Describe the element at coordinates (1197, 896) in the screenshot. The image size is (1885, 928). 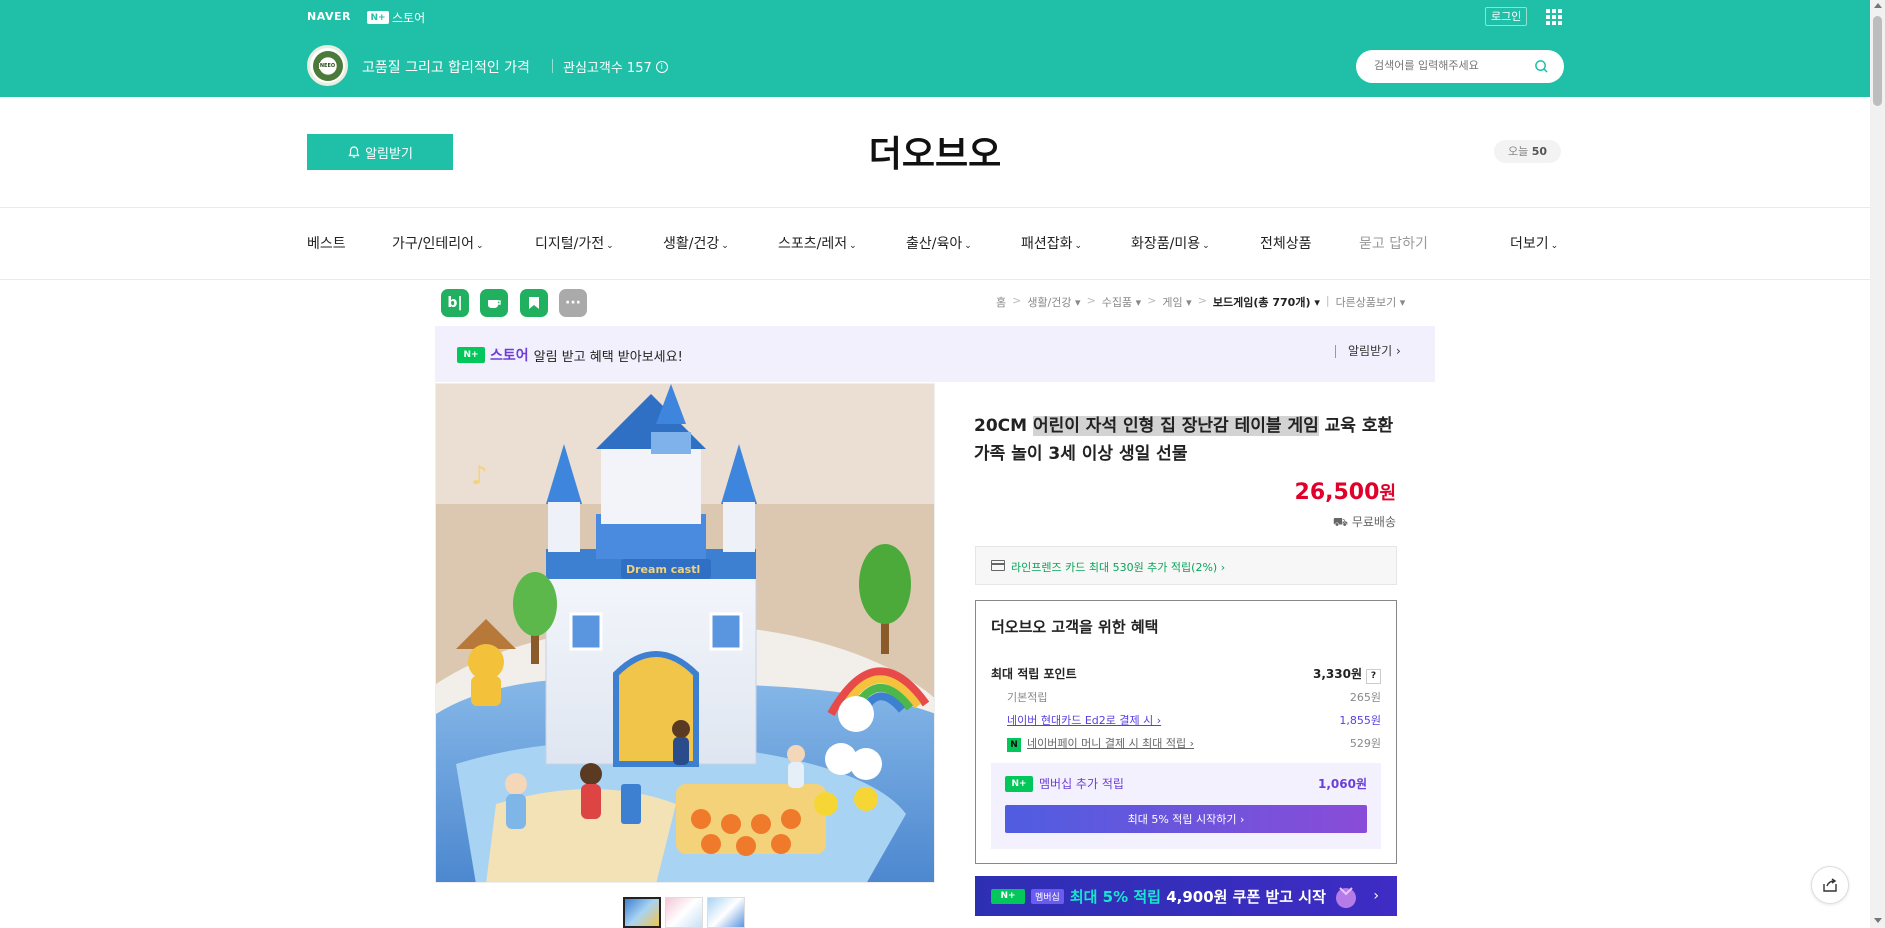
I see `banner-text: 최대 5% 적립 4,900원 쿠폰 받고 시작` at that location.